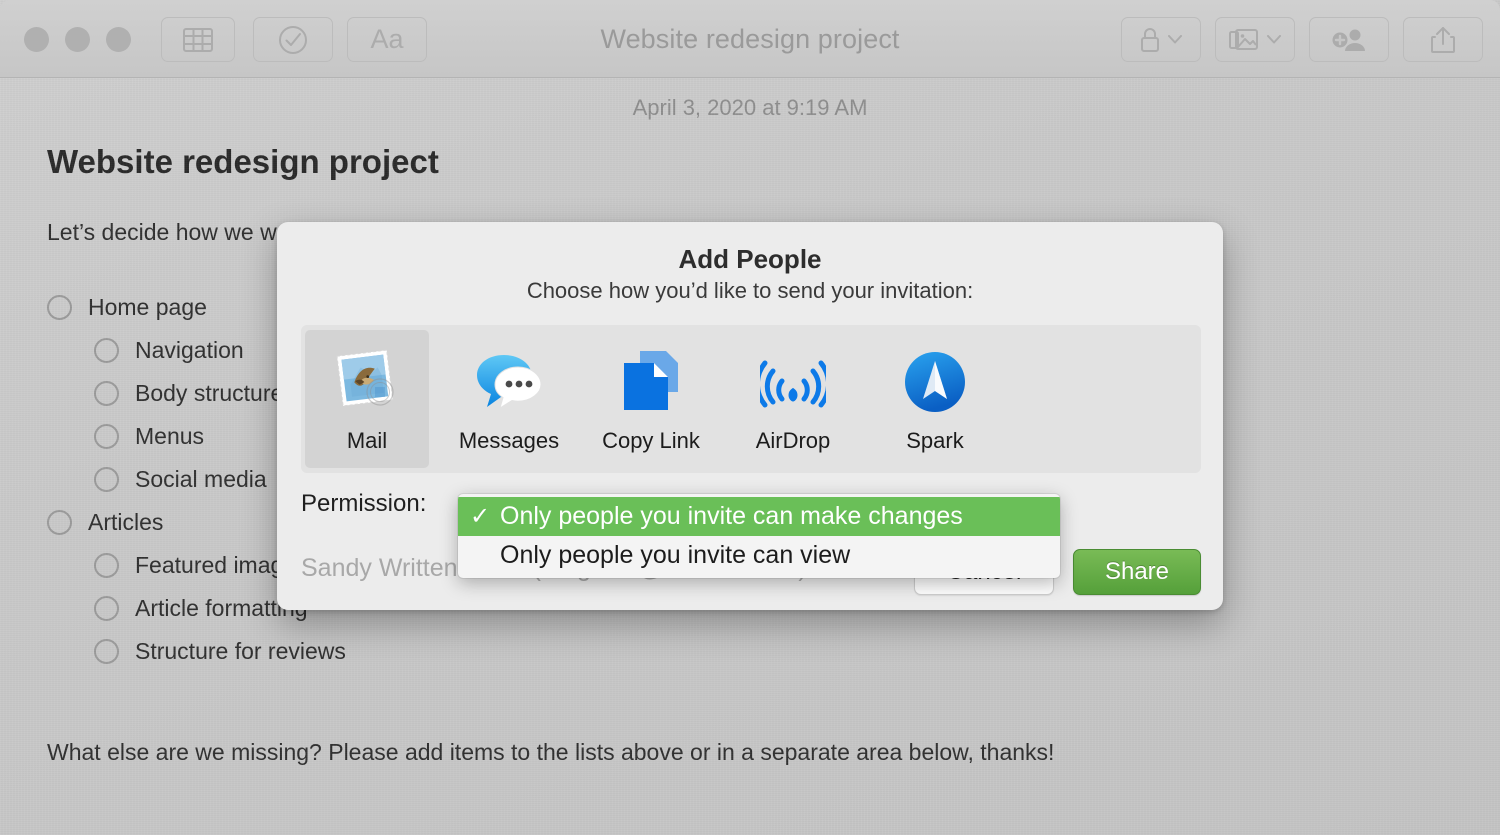 The width and height of the screenshot is (1500, 835). What do you see at coordinates (750, 107) in the screenshot?
I see `note-timestamp: April 3, 2020 at 9:19 AM` at bounding box center [750, 107].